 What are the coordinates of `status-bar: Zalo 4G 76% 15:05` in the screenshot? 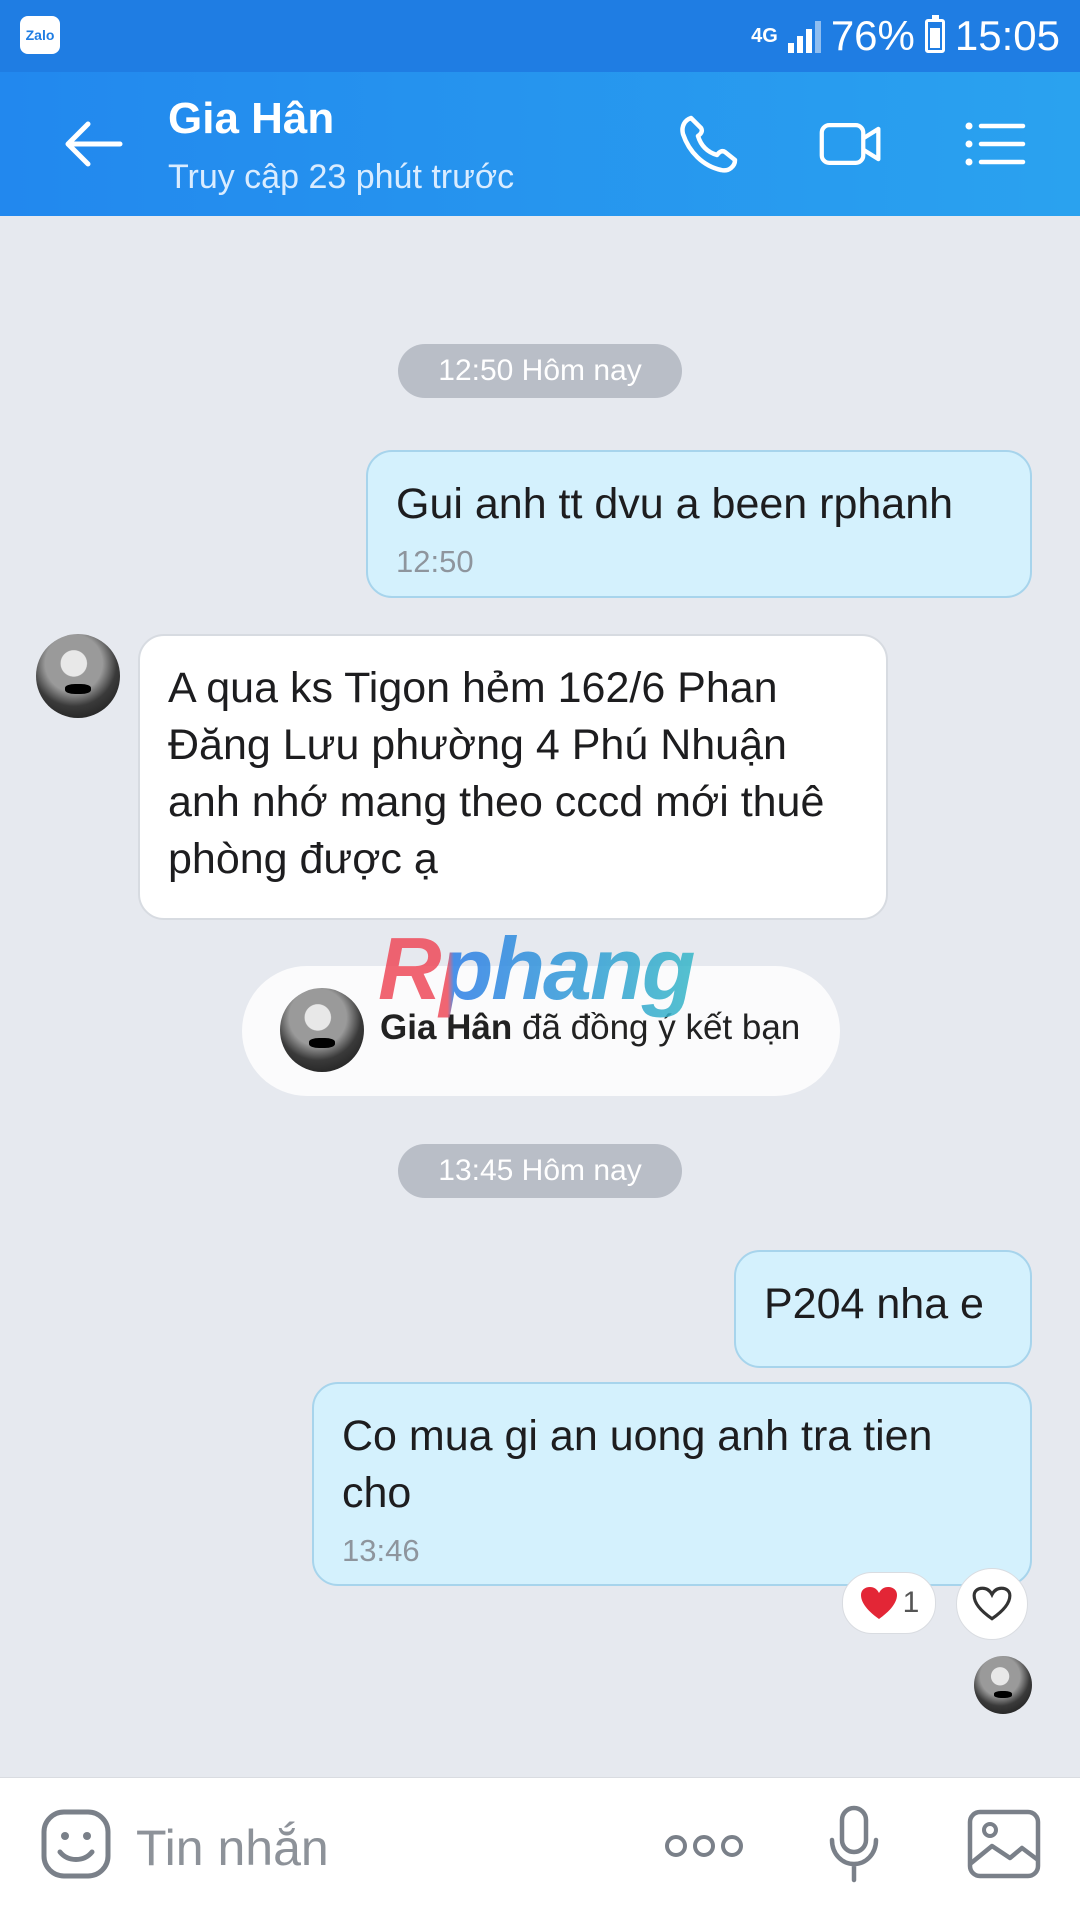 It's located at (540, 36).